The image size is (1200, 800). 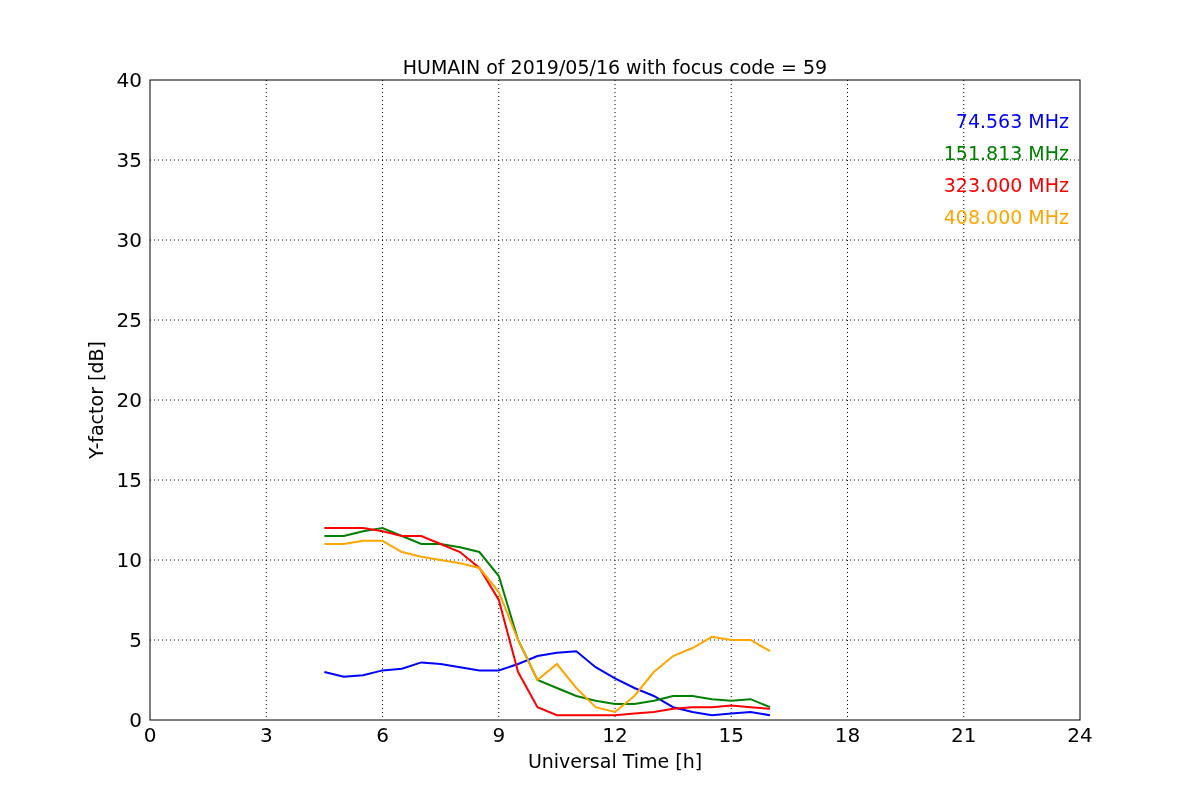 What do you see at coordinates (731, 735) in the screenshot?
I see `x-tick-label: 15` at bounding box center [731, 735].